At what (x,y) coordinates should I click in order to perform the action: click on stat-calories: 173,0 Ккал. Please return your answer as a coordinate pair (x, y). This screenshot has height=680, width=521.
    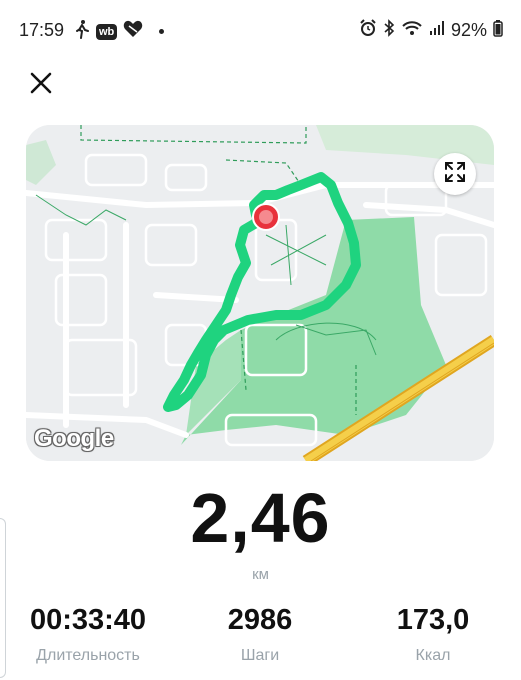
    Looking at the image, I should click on (433, 634).